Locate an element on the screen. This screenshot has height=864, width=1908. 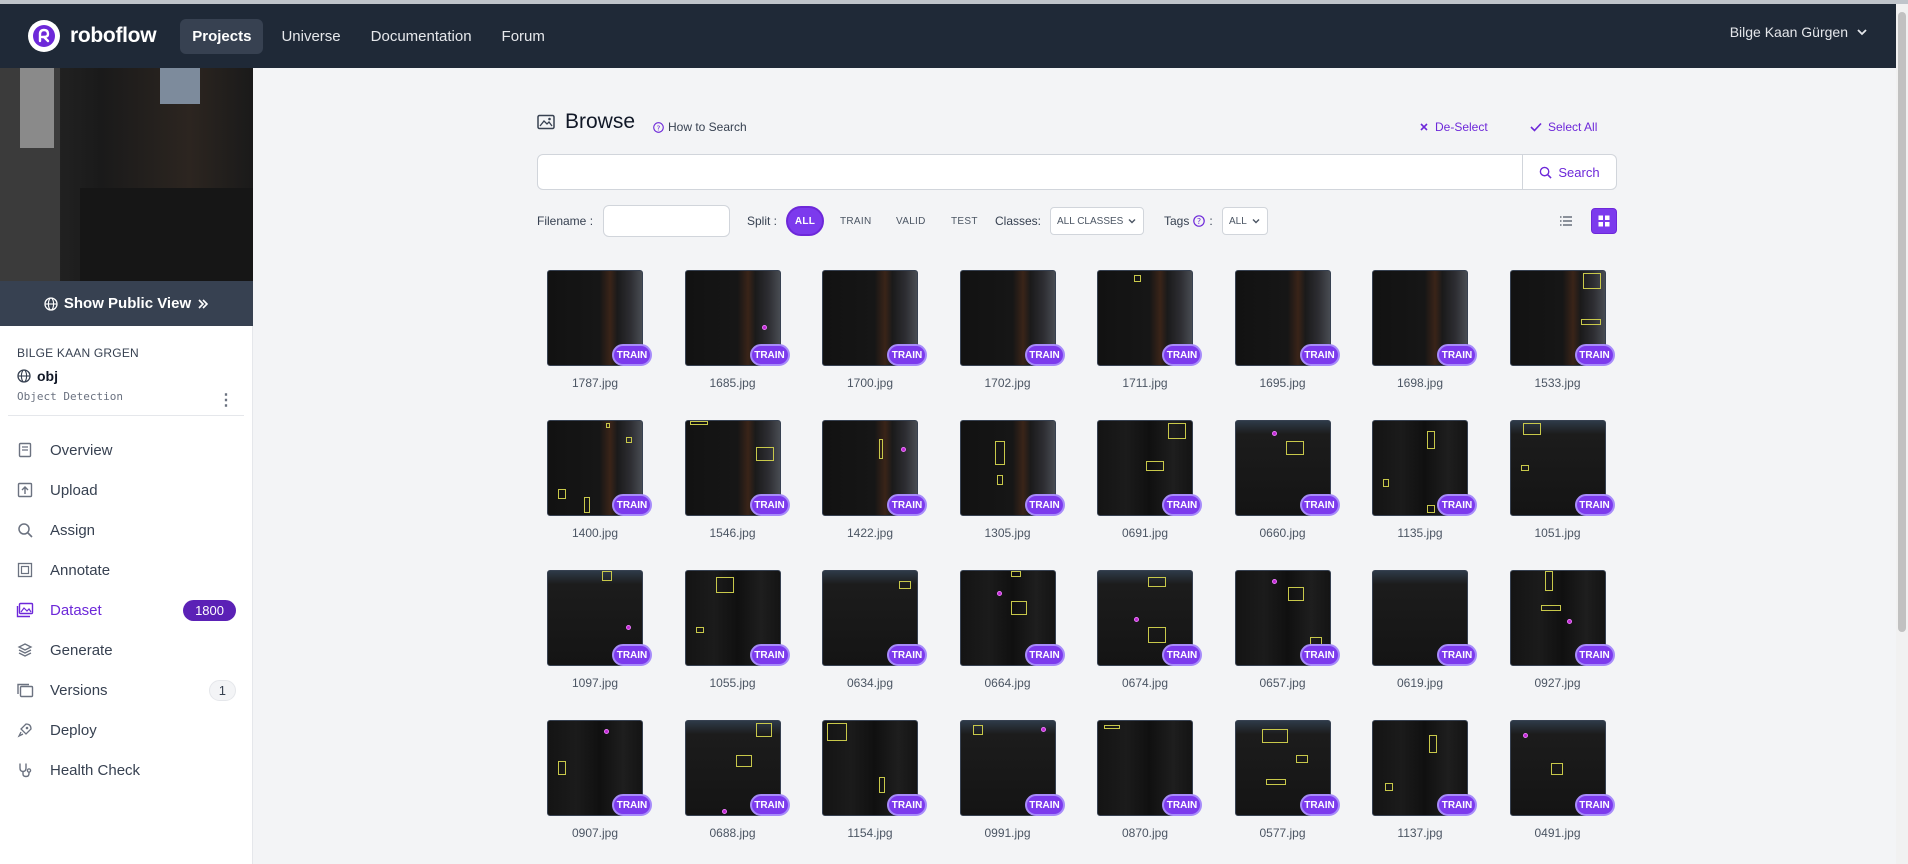
sidebar-item-label: Health Check is located at coordinates (95, 770).